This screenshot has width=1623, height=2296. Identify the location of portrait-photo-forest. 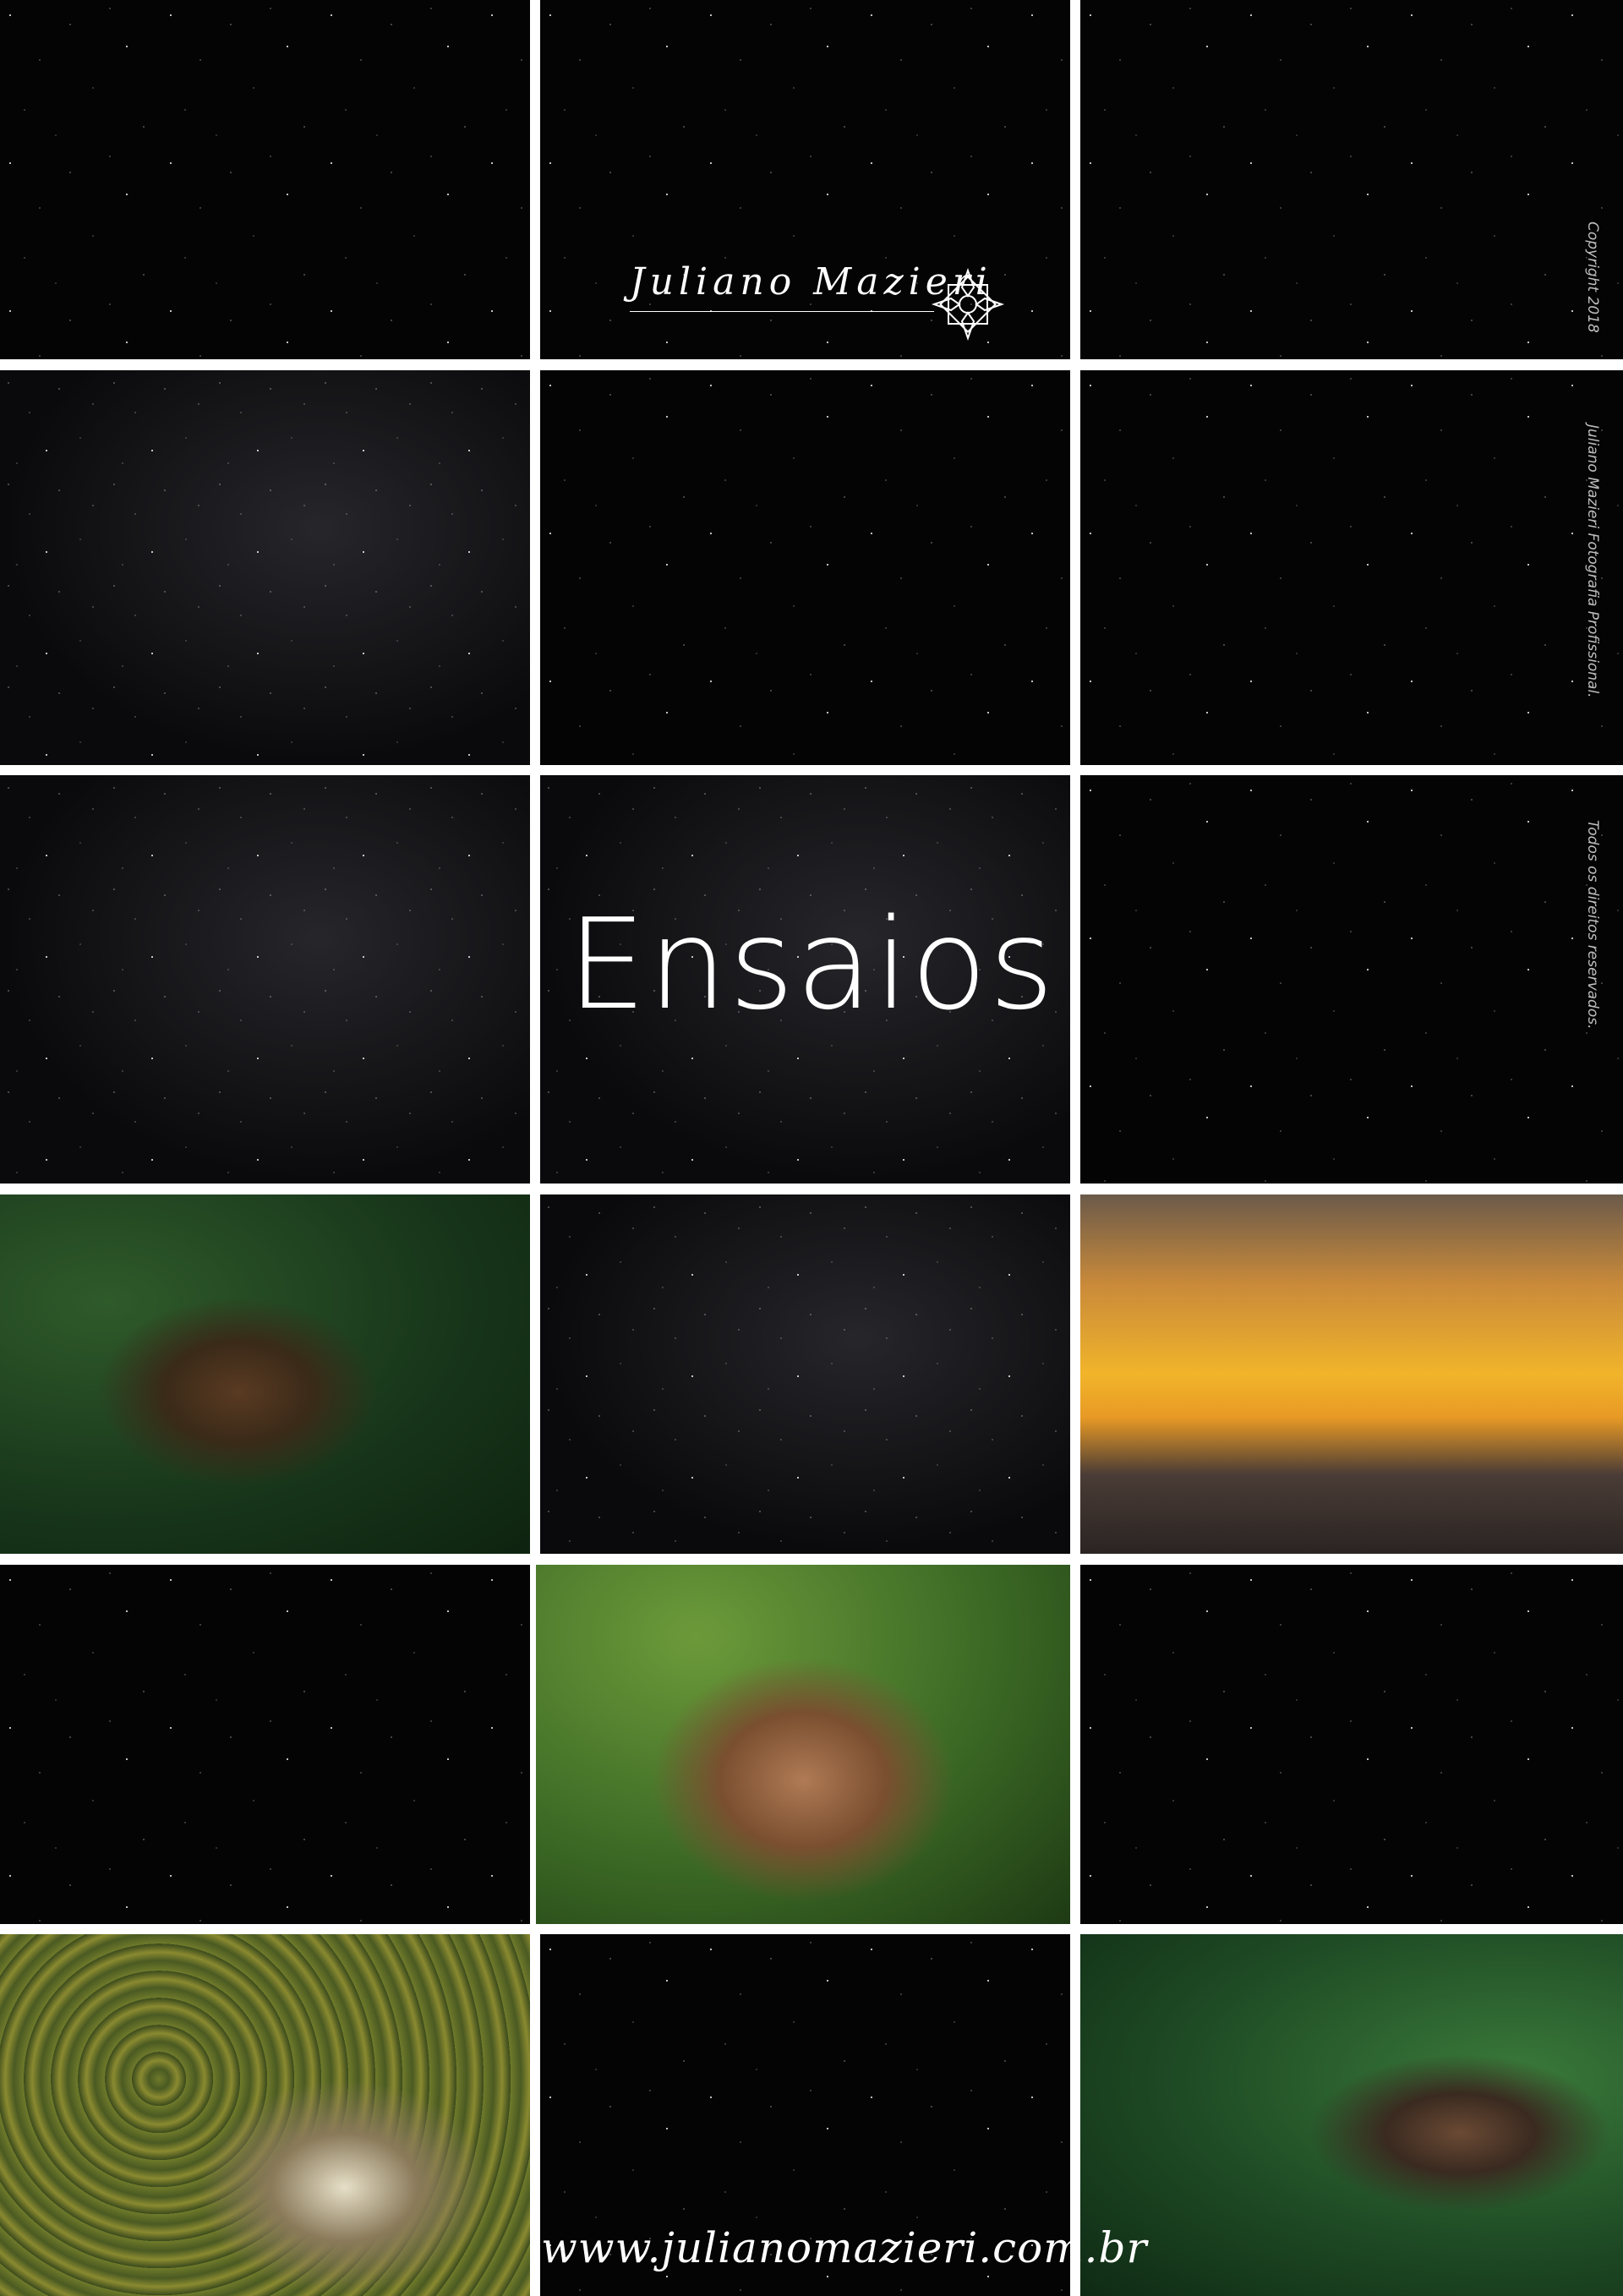
(265, 1374).